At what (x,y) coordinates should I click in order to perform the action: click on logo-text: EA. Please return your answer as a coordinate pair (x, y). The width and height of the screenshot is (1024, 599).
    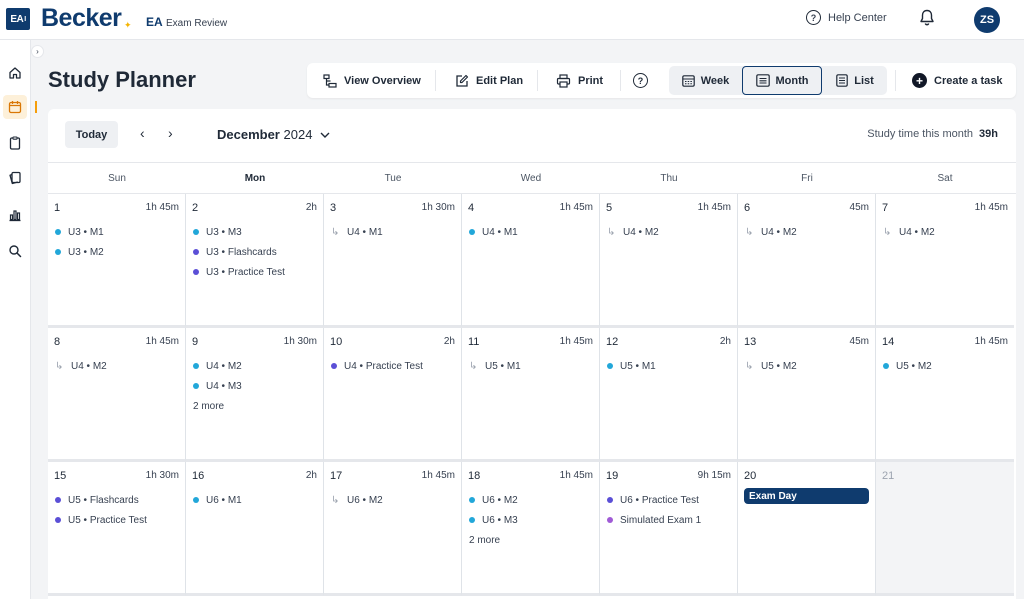
    Looking at the image, I should click on (17, 19).